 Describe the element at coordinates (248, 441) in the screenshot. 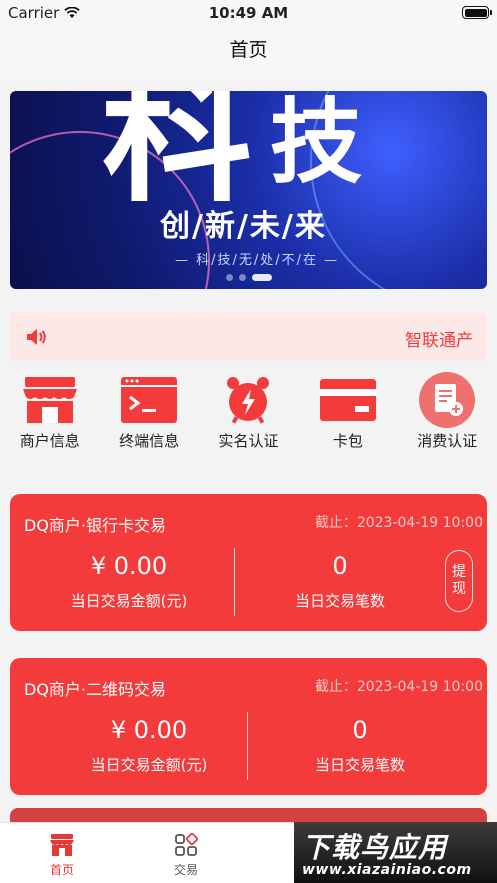

I see `action-label: 实名认证` at that location.